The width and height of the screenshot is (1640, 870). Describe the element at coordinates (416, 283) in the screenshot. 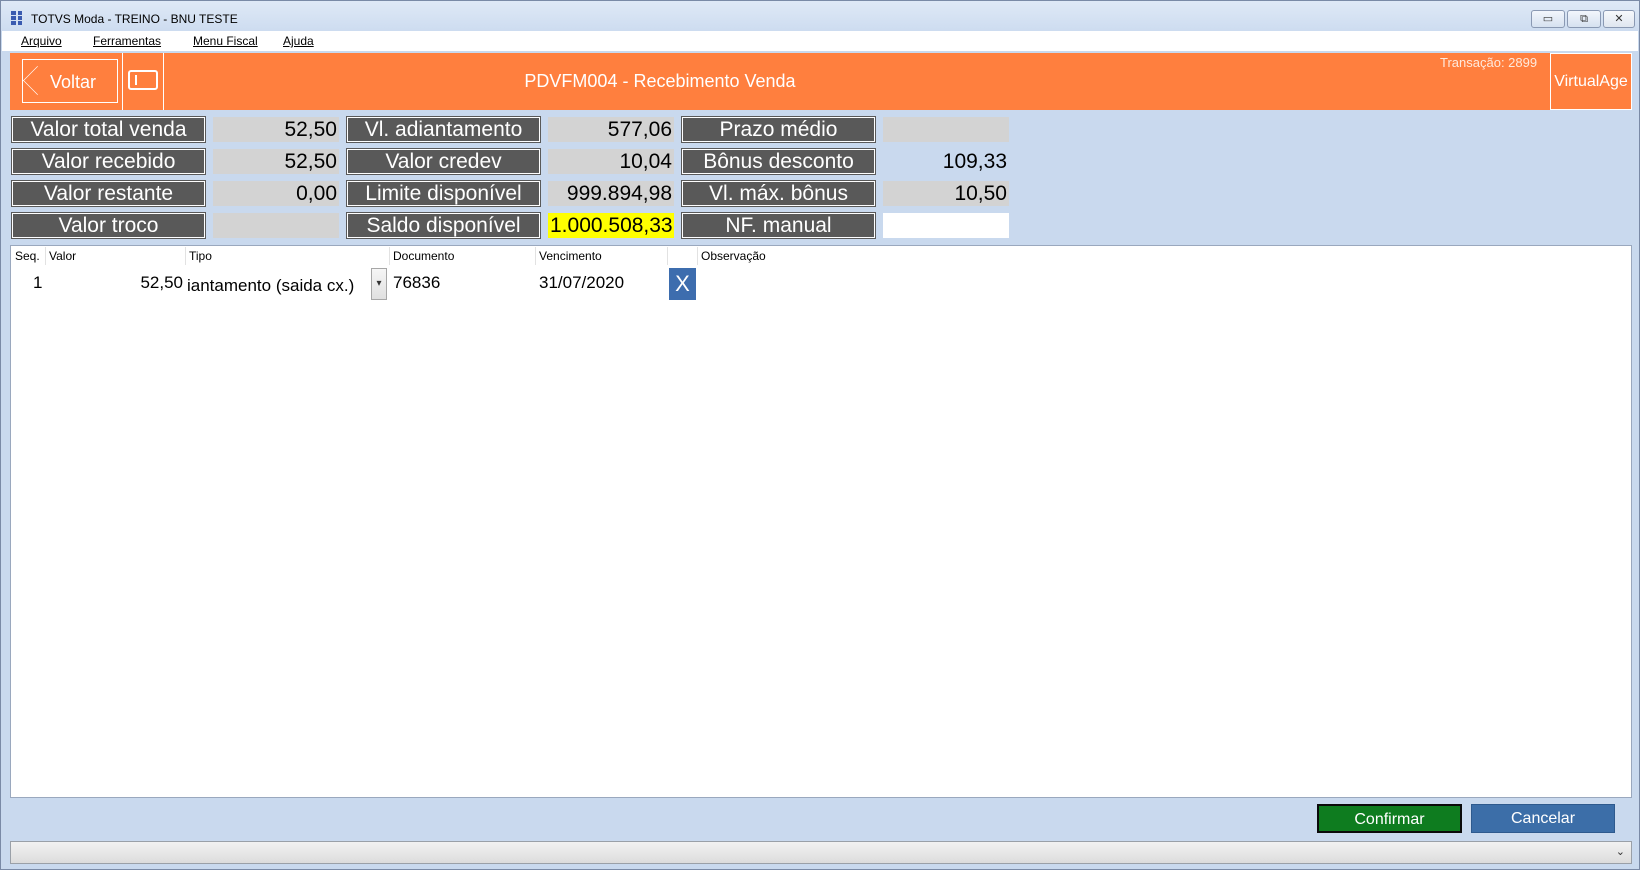

I see `row-documento: 76836` at that location.